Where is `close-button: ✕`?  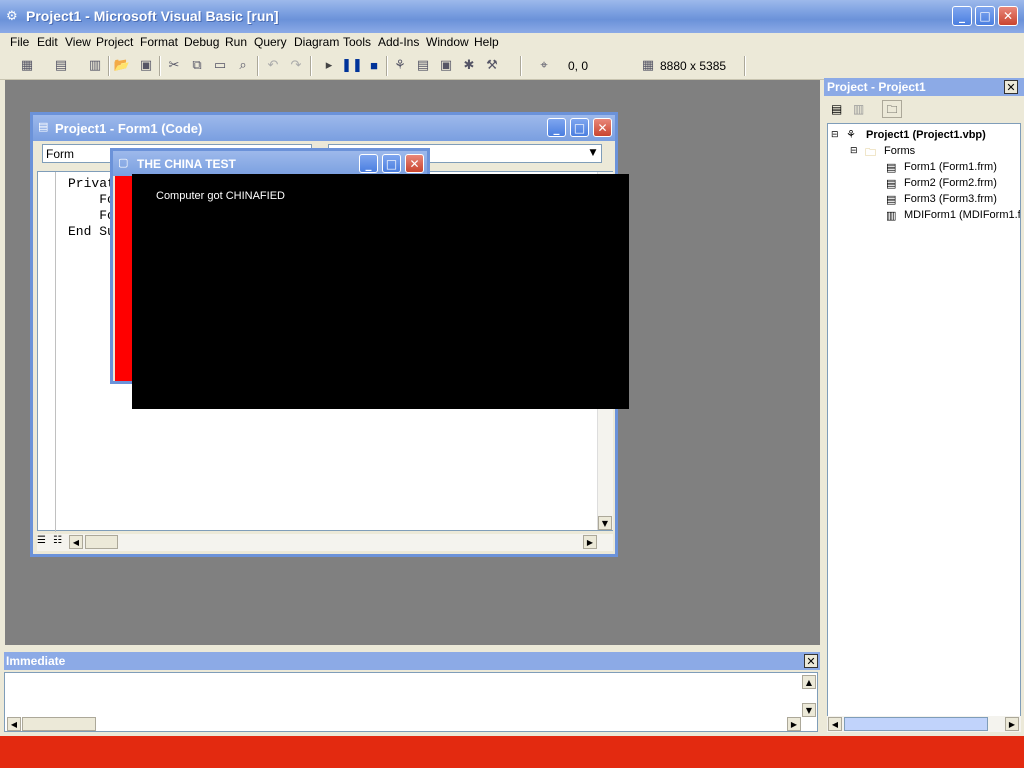 close-button: ✕ is located at coordinates (1008, 16).